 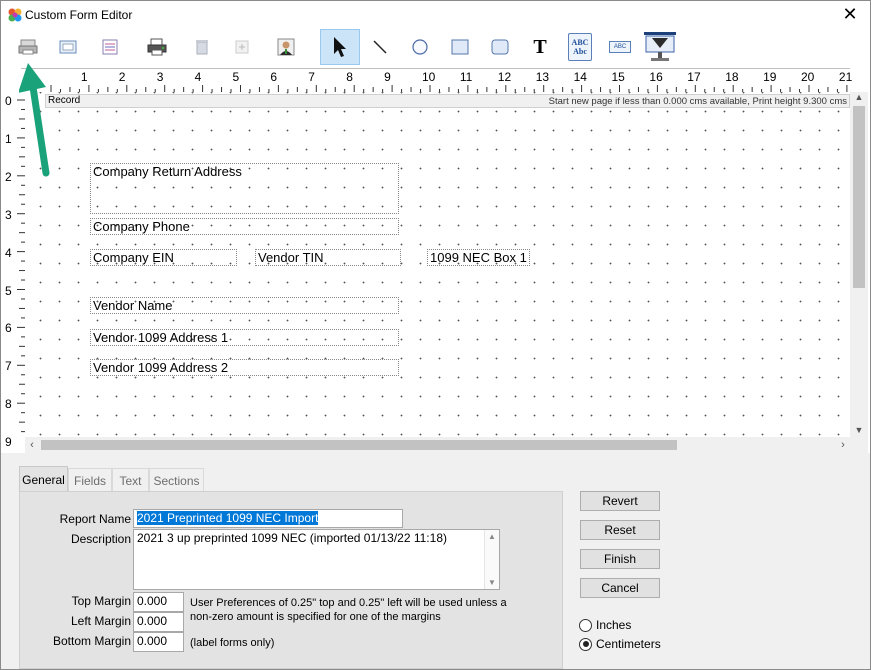 I want to click on scroll-right-icon: ›, so click(x=843, y=445).